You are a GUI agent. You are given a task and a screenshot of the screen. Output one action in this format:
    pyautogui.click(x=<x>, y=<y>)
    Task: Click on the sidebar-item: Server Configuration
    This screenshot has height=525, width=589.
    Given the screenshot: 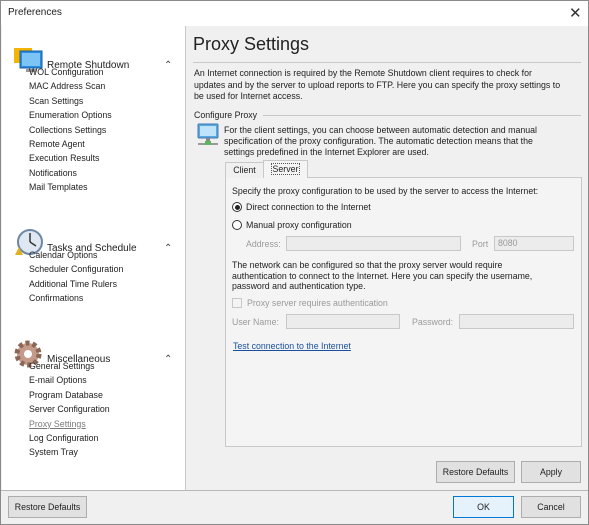 What is the action you would take?
    pyautogui.click(x=69, y=409)
    